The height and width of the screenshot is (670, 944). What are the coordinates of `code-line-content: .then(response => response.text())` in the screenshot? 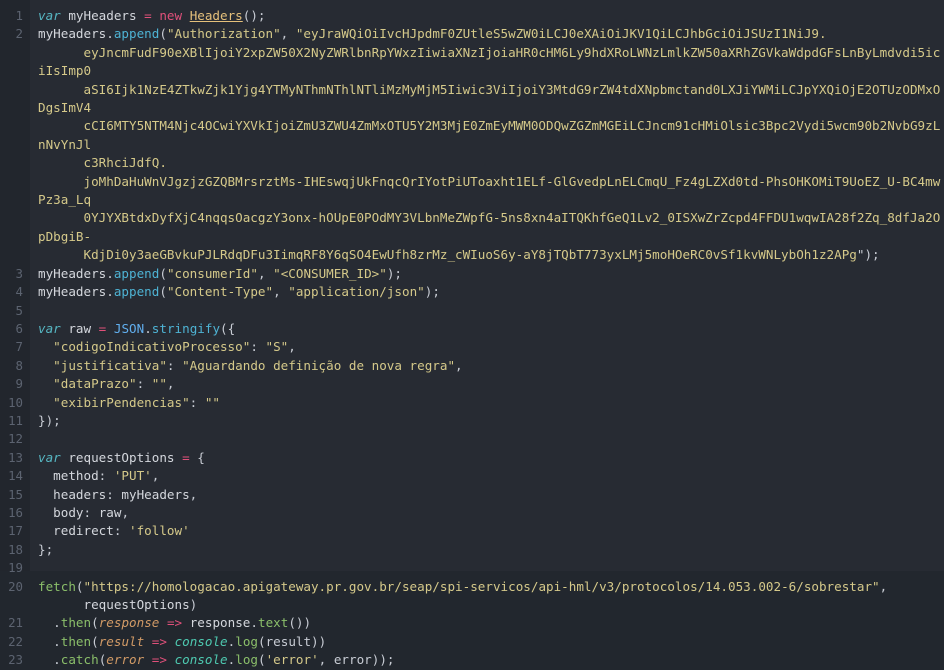 It's located at (487, 623).